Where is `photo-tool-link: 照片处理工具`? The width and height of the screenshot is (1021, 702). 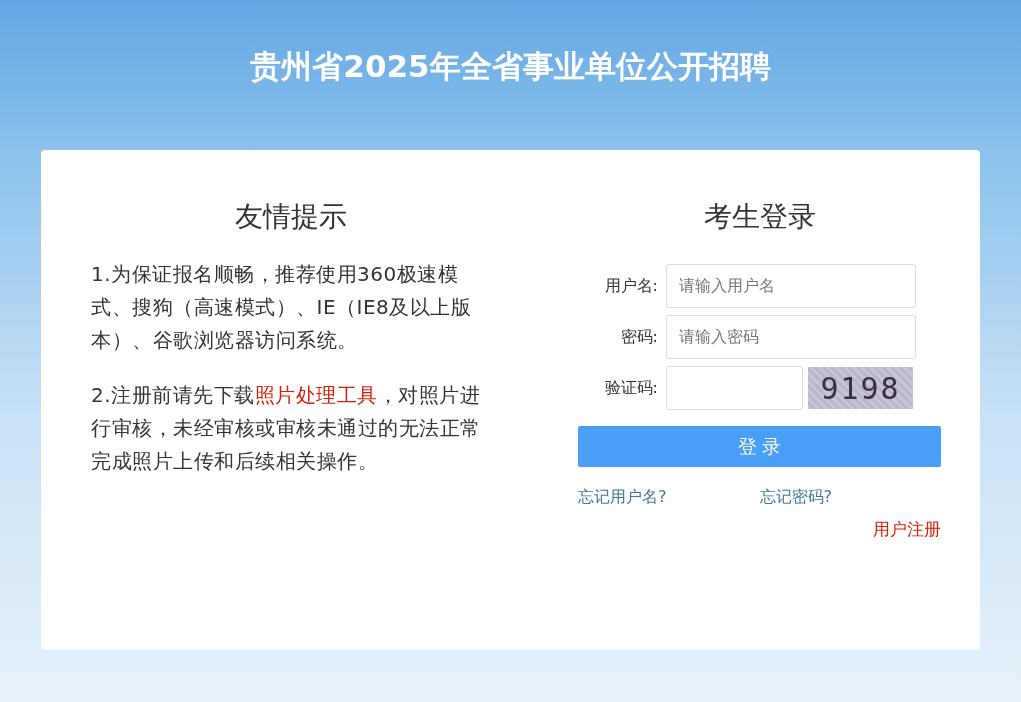
photo-tool-link: 照片处理工具 is located at coordinates (316, 395).